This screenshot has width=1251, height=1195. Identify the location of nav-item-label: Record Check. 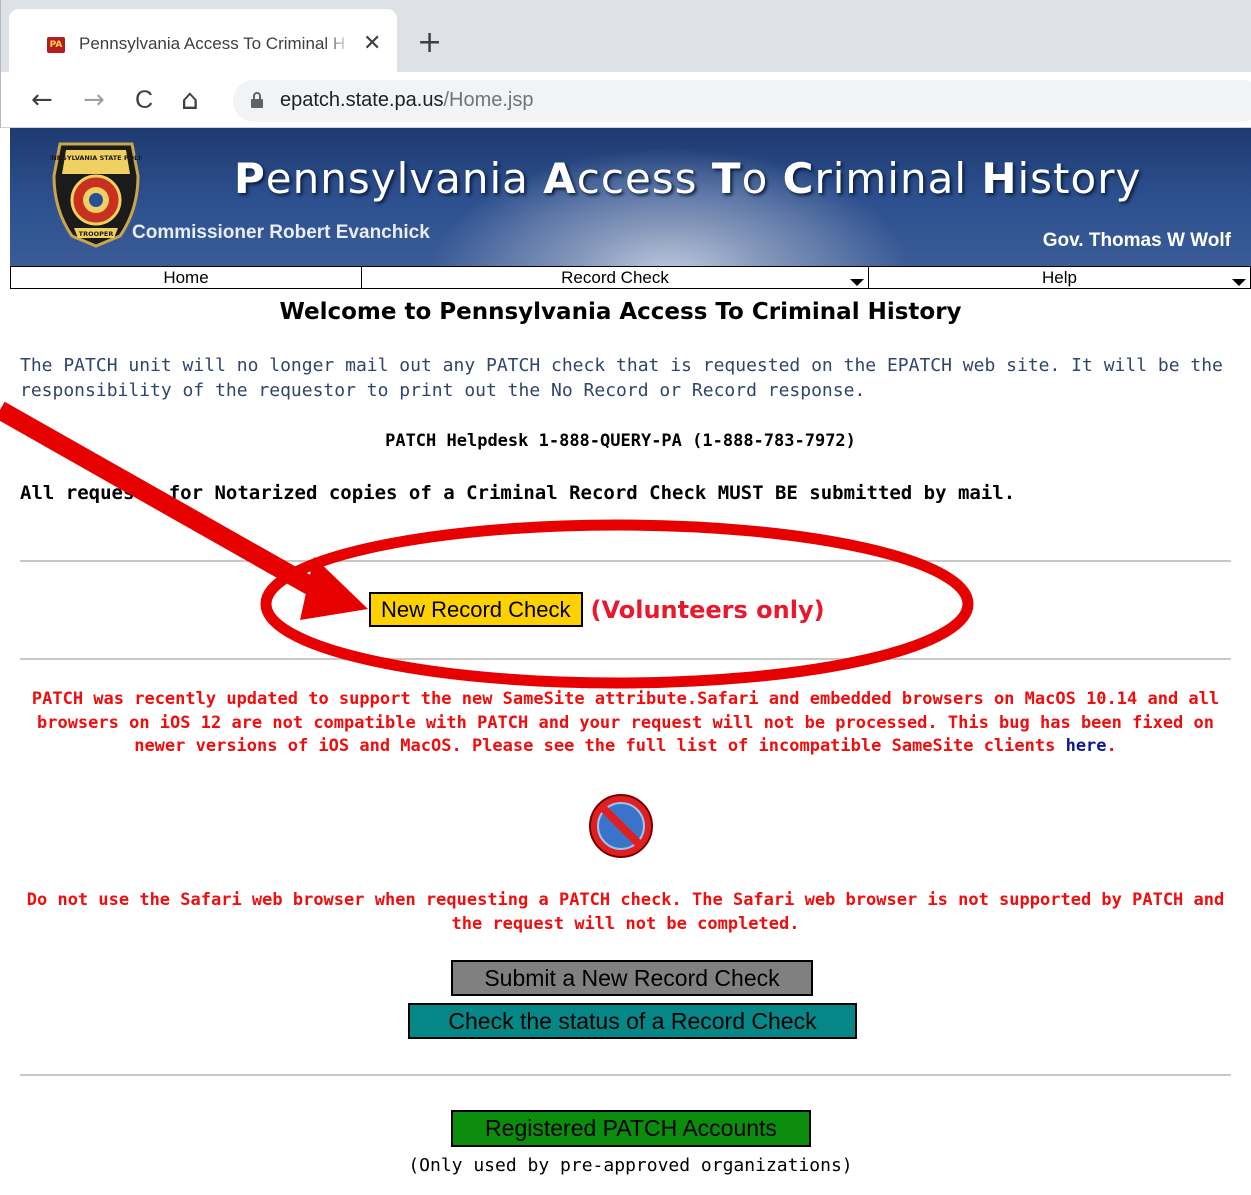
(615, 277).